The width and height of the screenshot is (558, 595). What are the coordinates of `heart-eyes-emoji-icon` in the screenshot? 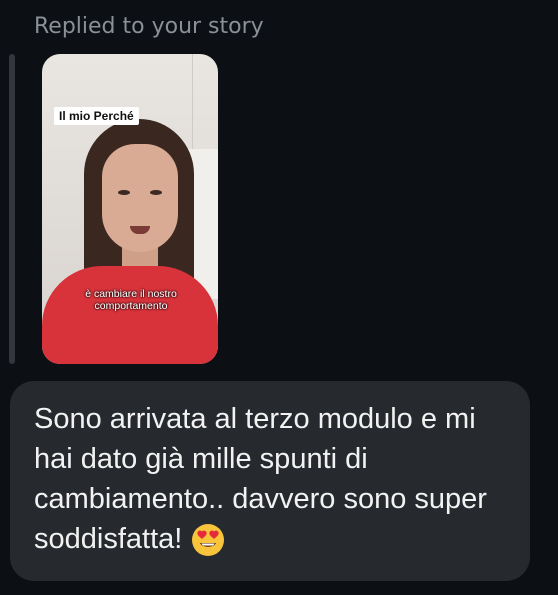 It's located at (208, 540).